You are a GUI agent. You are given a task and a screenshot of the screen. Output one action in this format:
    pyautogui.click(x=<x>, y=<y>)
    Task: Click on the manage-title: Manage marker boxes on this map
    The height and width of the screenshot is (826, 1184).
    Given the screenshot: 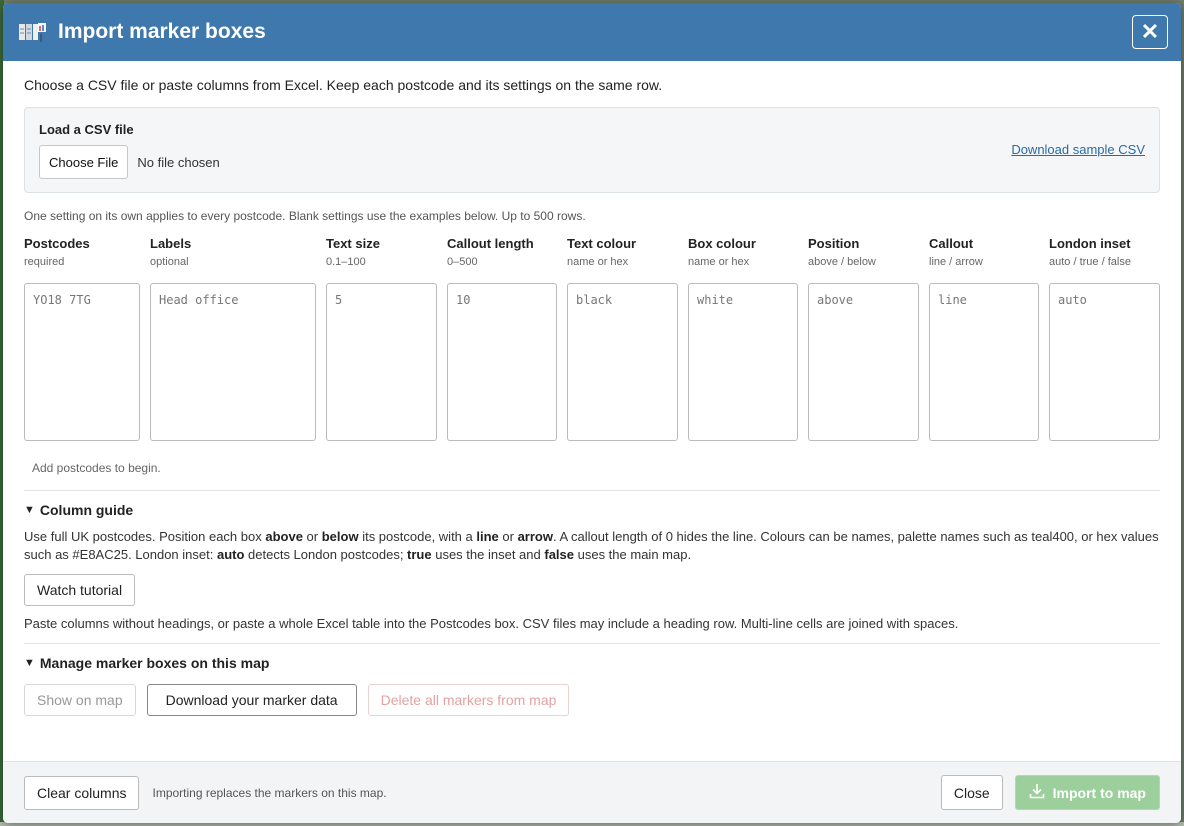 What is the action you would take?
    pyautogui.click(x=154, y=663)
    